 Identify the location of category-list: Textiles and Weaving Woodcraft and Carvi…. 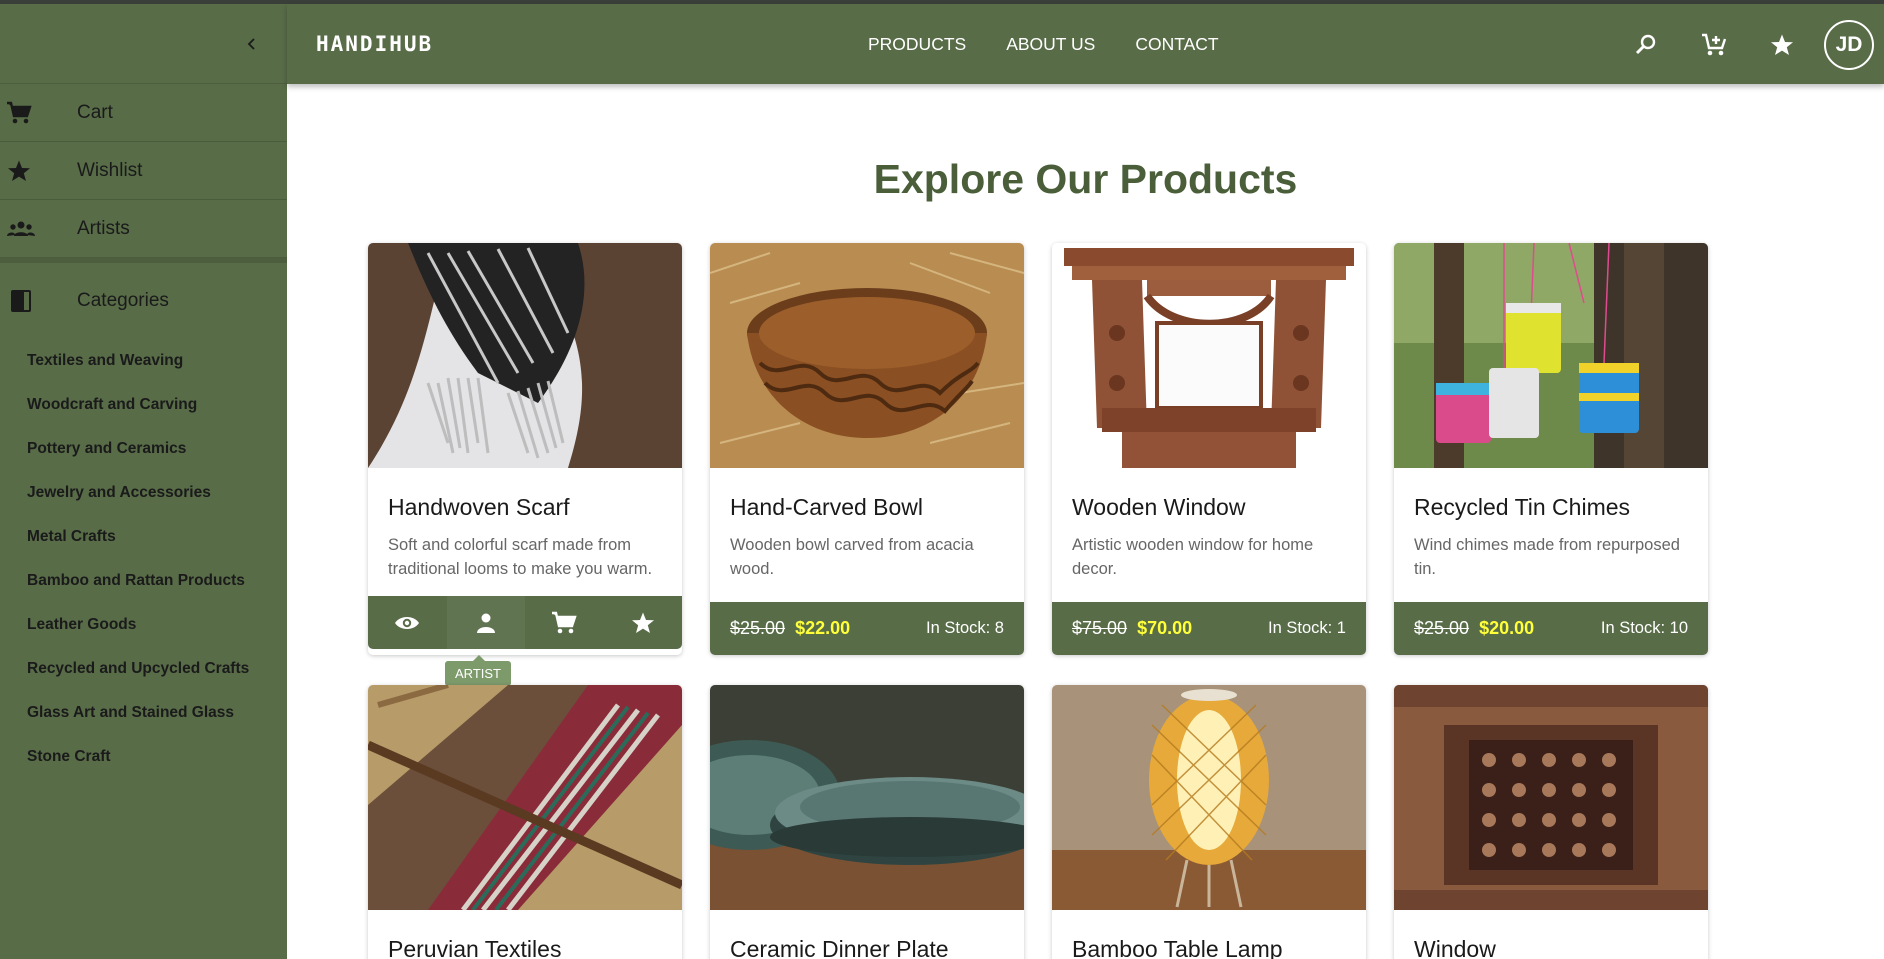
(143, 559).